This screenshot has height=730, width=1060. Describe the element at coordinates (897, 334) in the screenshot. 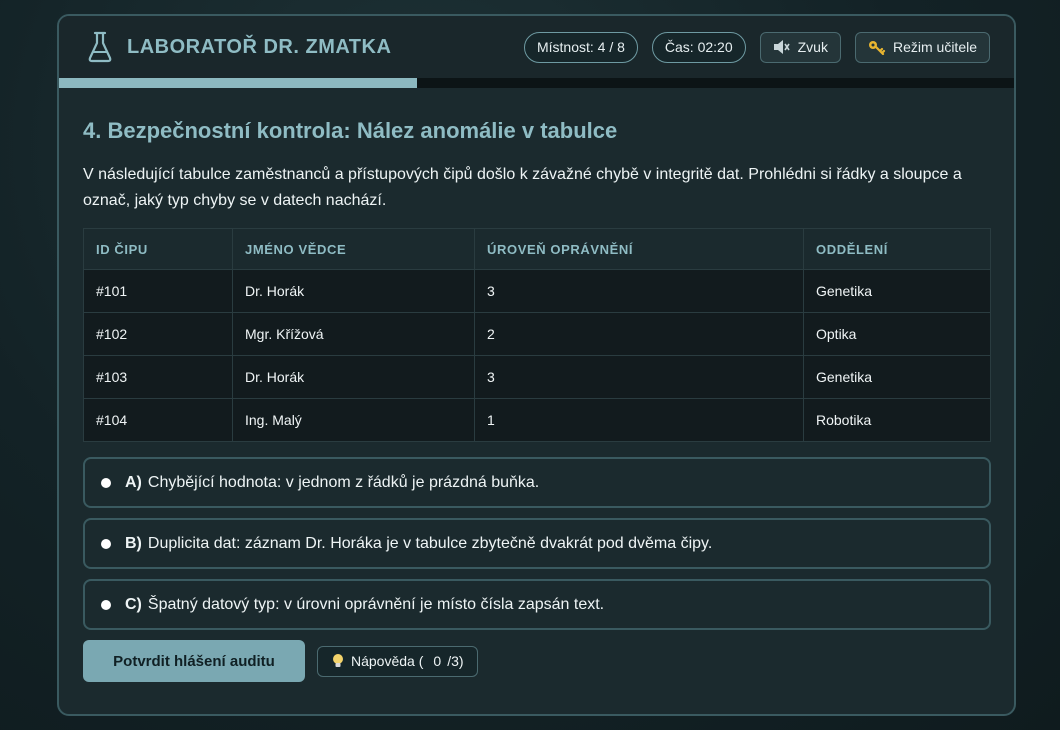

I see `table-cell: Optika` at that location.